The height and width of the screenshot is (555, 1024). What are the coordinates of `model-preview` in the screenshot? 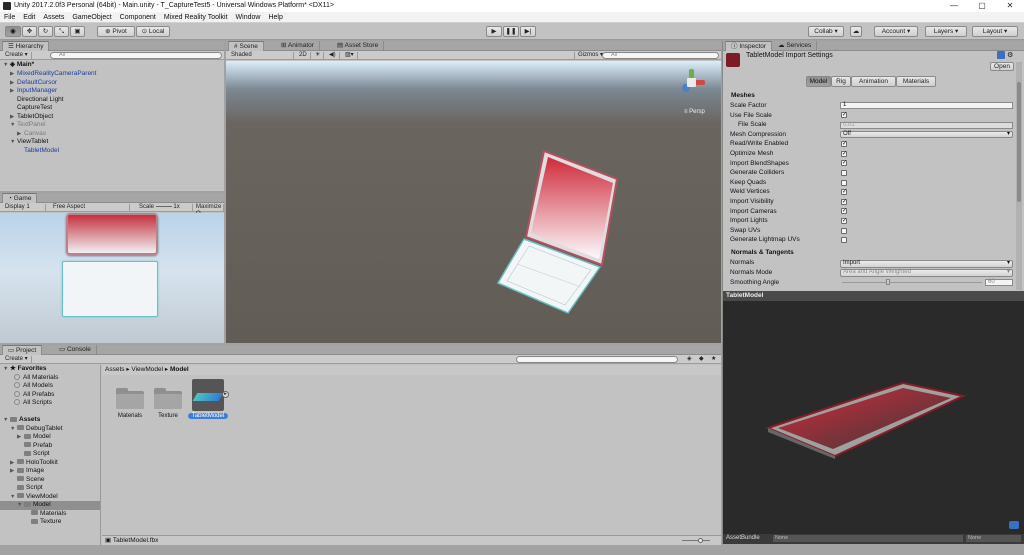 It's located at (873, 417).